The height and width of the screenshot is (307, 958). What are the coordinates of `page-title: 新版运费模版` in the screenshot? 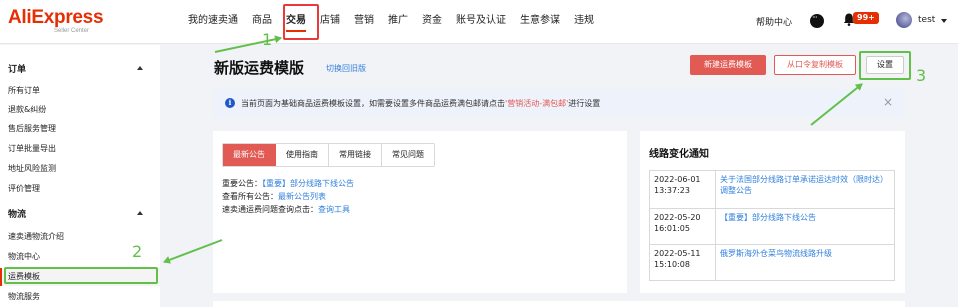 It's located at (259, 68).